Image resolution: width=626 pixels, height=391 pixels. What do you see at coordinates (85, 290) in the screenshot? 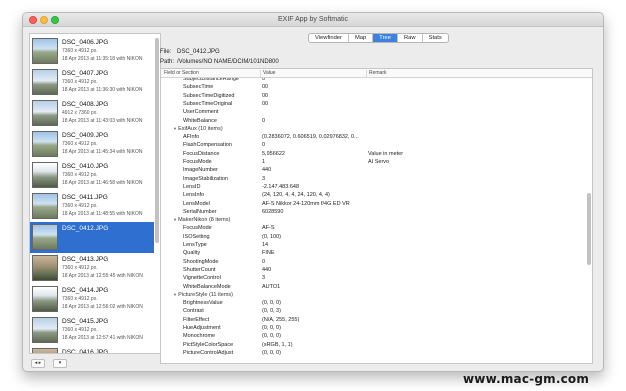
I see `image-filename: DSC_0414.JPG` at bounding box center [85, 290].